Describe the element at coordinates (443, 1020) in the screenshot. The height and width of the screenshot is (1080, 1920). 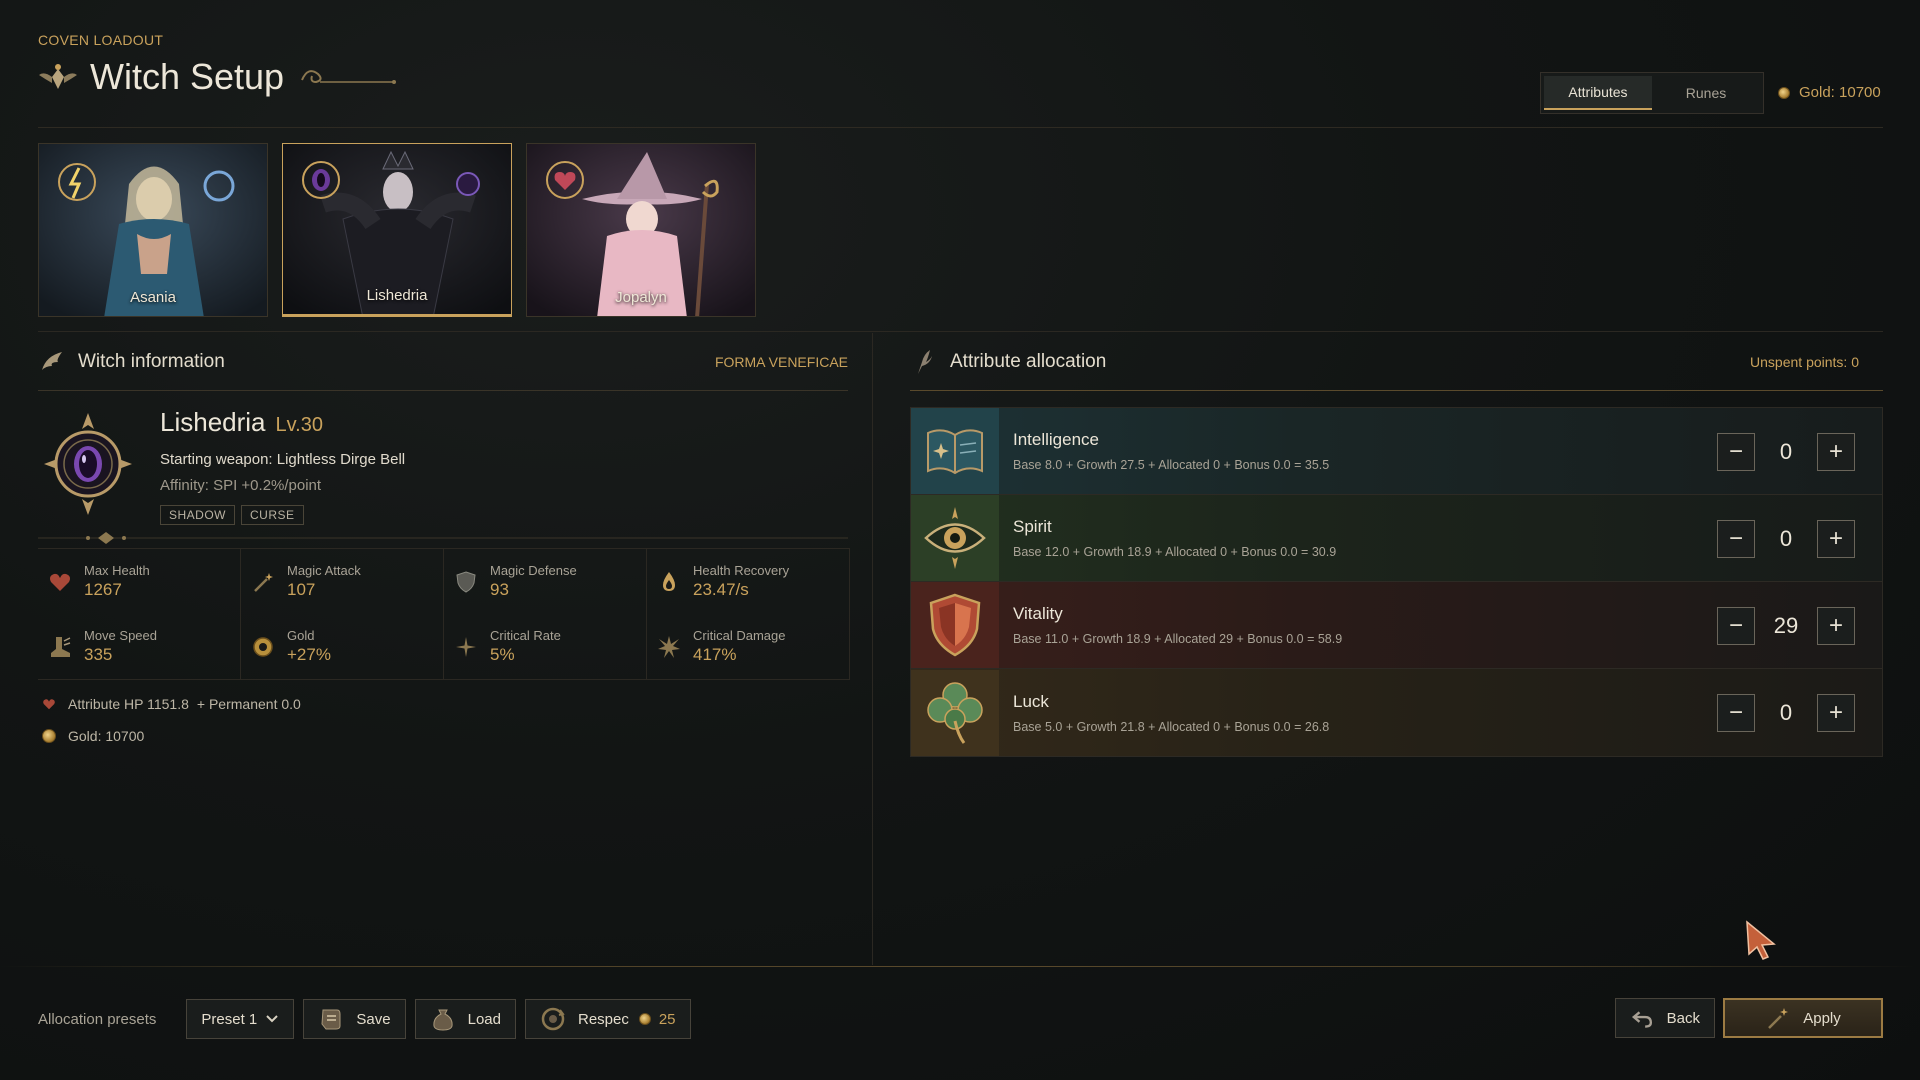
I see `sack-icon` at that location.